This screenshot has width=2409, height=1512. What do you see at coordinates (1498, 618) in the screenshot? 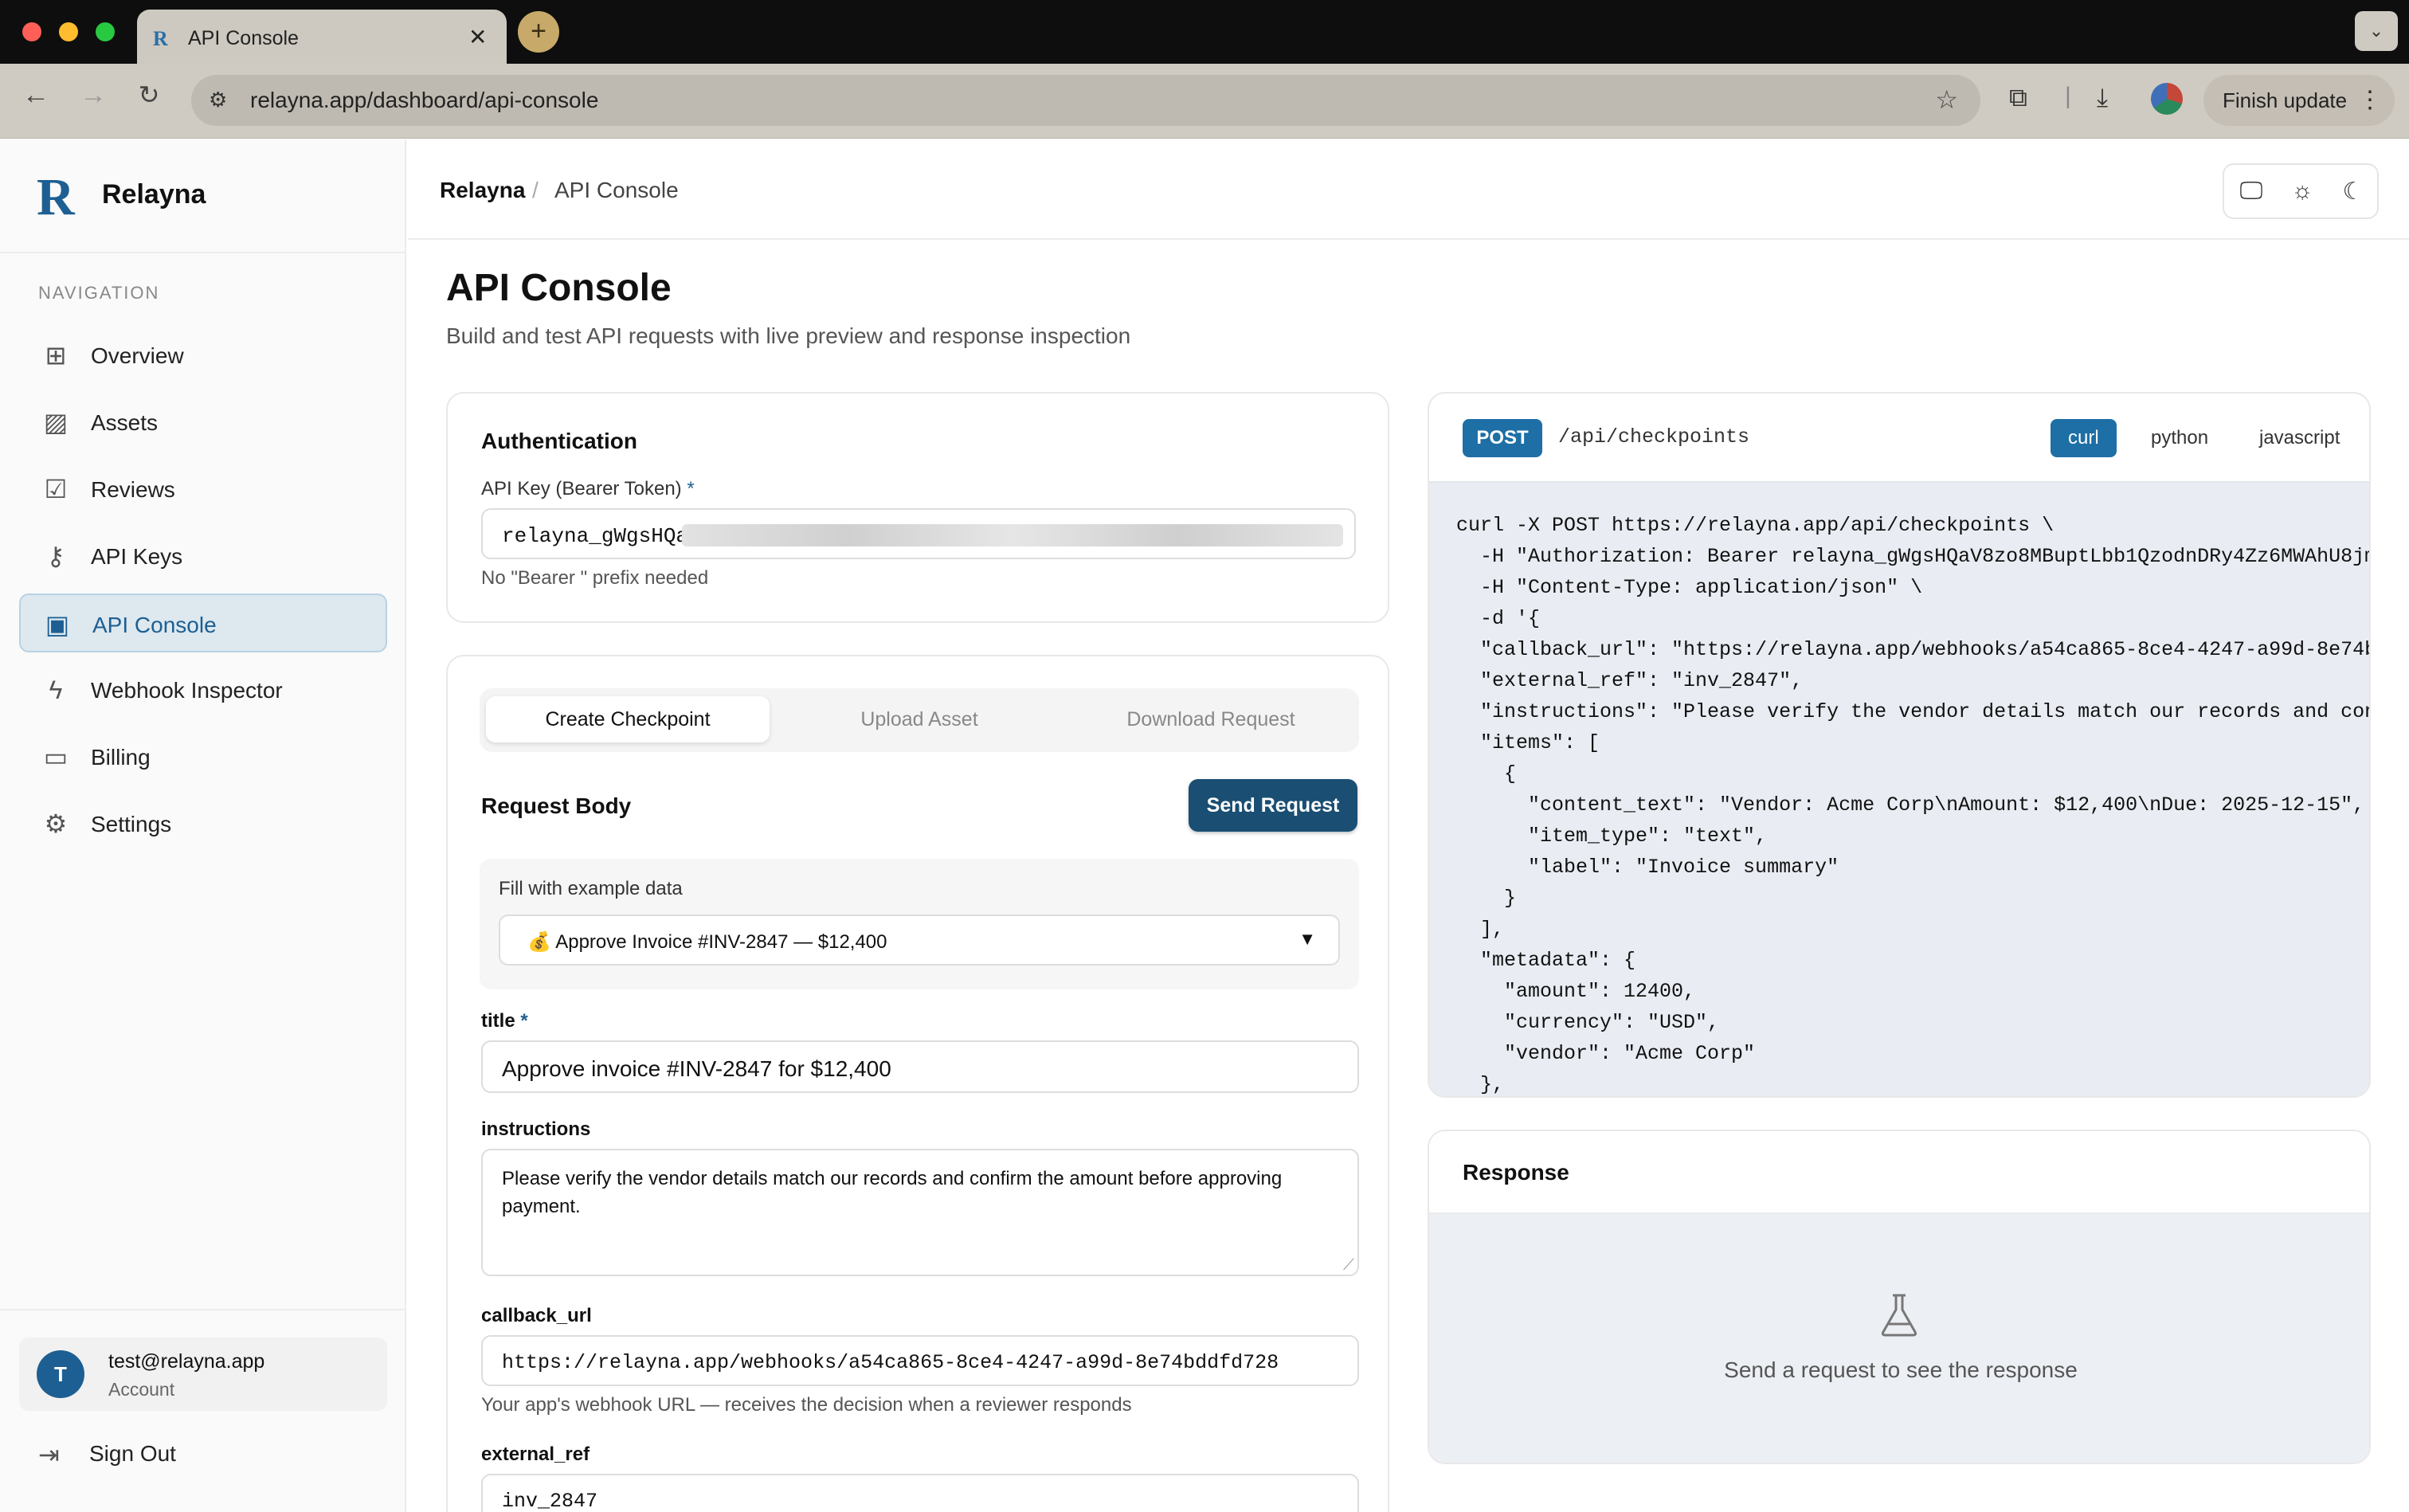
I see `code-line: -d '{` at bounding box center [1498, 618].